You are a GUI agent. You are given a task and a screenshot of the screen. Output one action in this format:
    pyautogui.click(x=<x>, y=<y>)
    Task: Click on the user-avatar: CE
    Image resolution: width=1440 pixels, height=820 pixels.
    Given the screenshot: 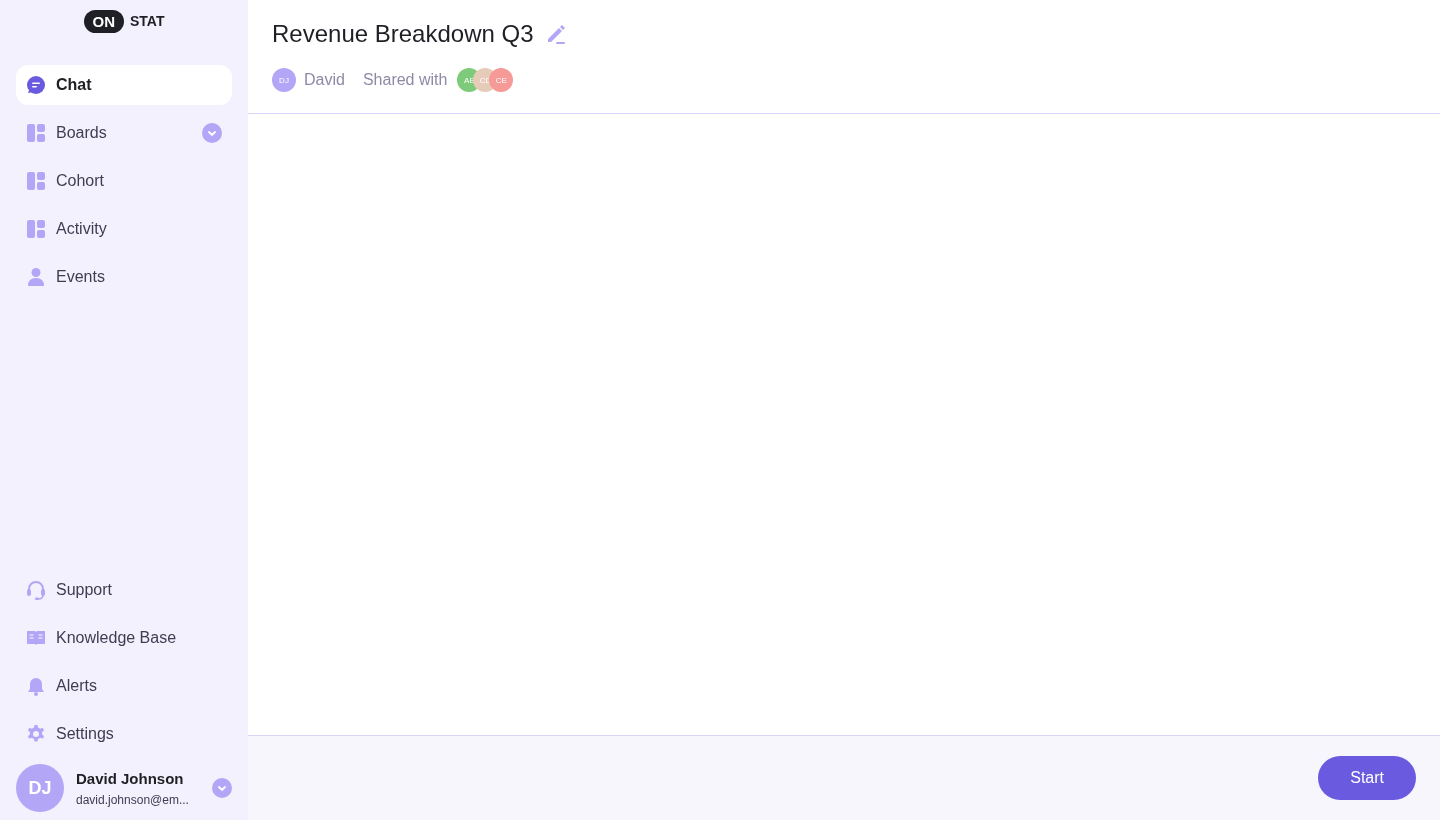 What is the action you would take?
    pyautogui.click(x=501, y=80)
    